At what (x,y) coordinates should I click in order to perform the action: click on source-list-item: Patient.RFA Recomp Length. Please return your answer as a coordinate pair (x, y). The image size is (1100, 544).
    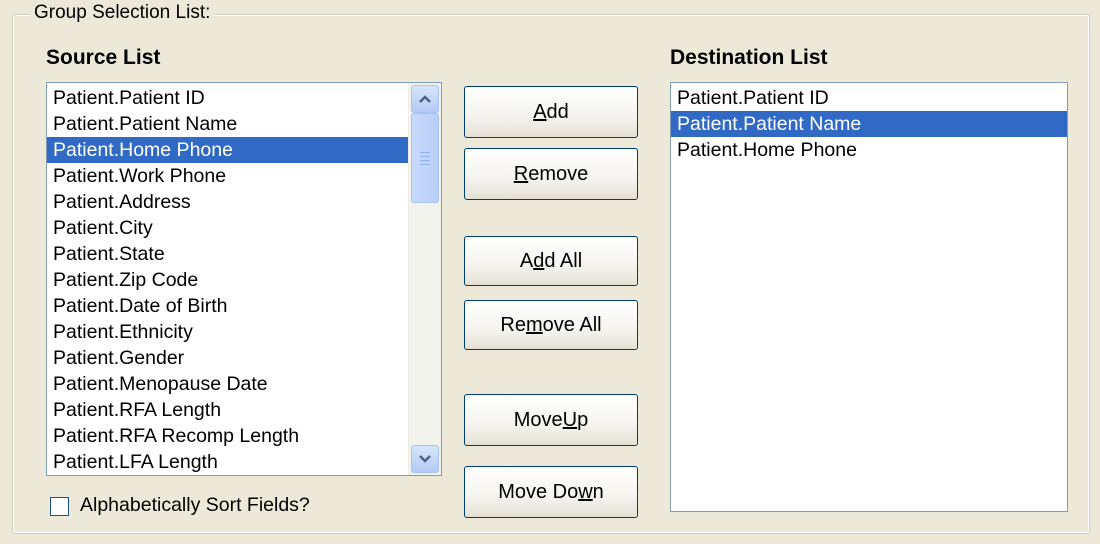
    Looking at the image, I should click on (244, 436).